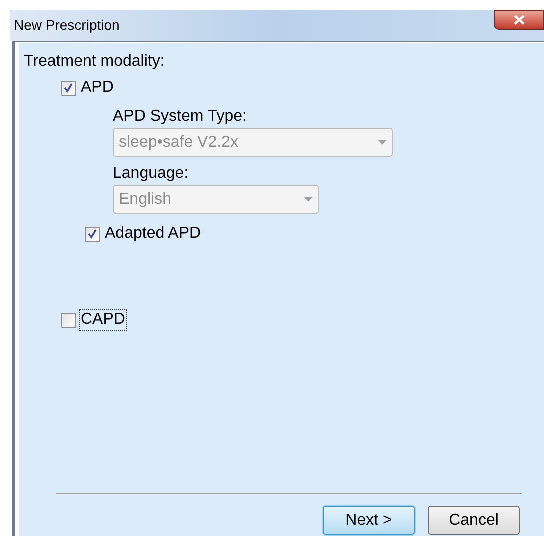 The height and width of the screenshot is (536, 544). What do you see at coordinates (369, 520) in the screenshot?
I see `dialog-button: Next >` at bounding box center [369, 520].